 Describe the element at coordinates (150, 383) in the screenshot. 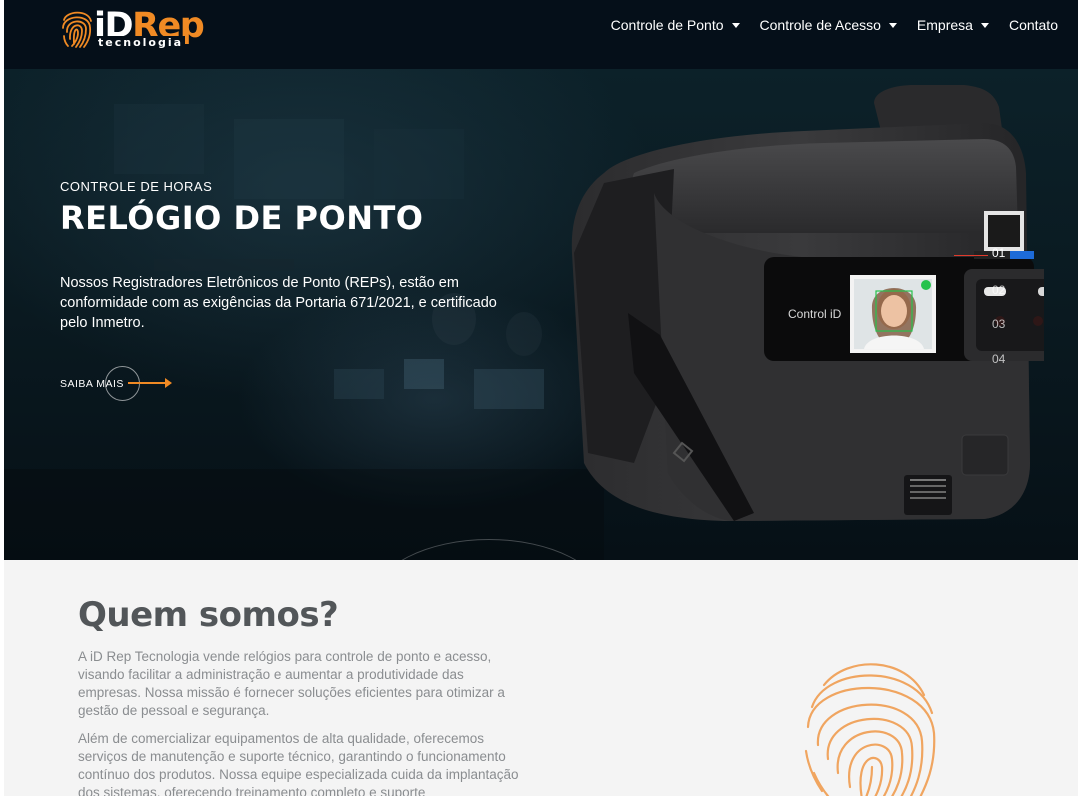

I see `arrow-right-icon` at that location.